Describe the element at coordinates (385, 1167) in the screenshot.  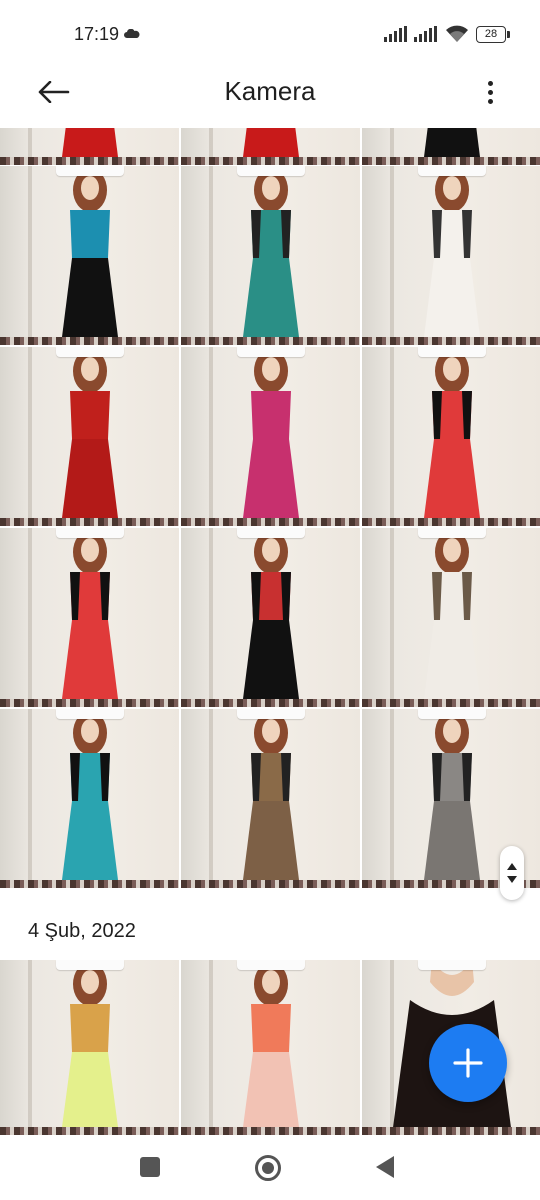
I see `back-icon` at that location.